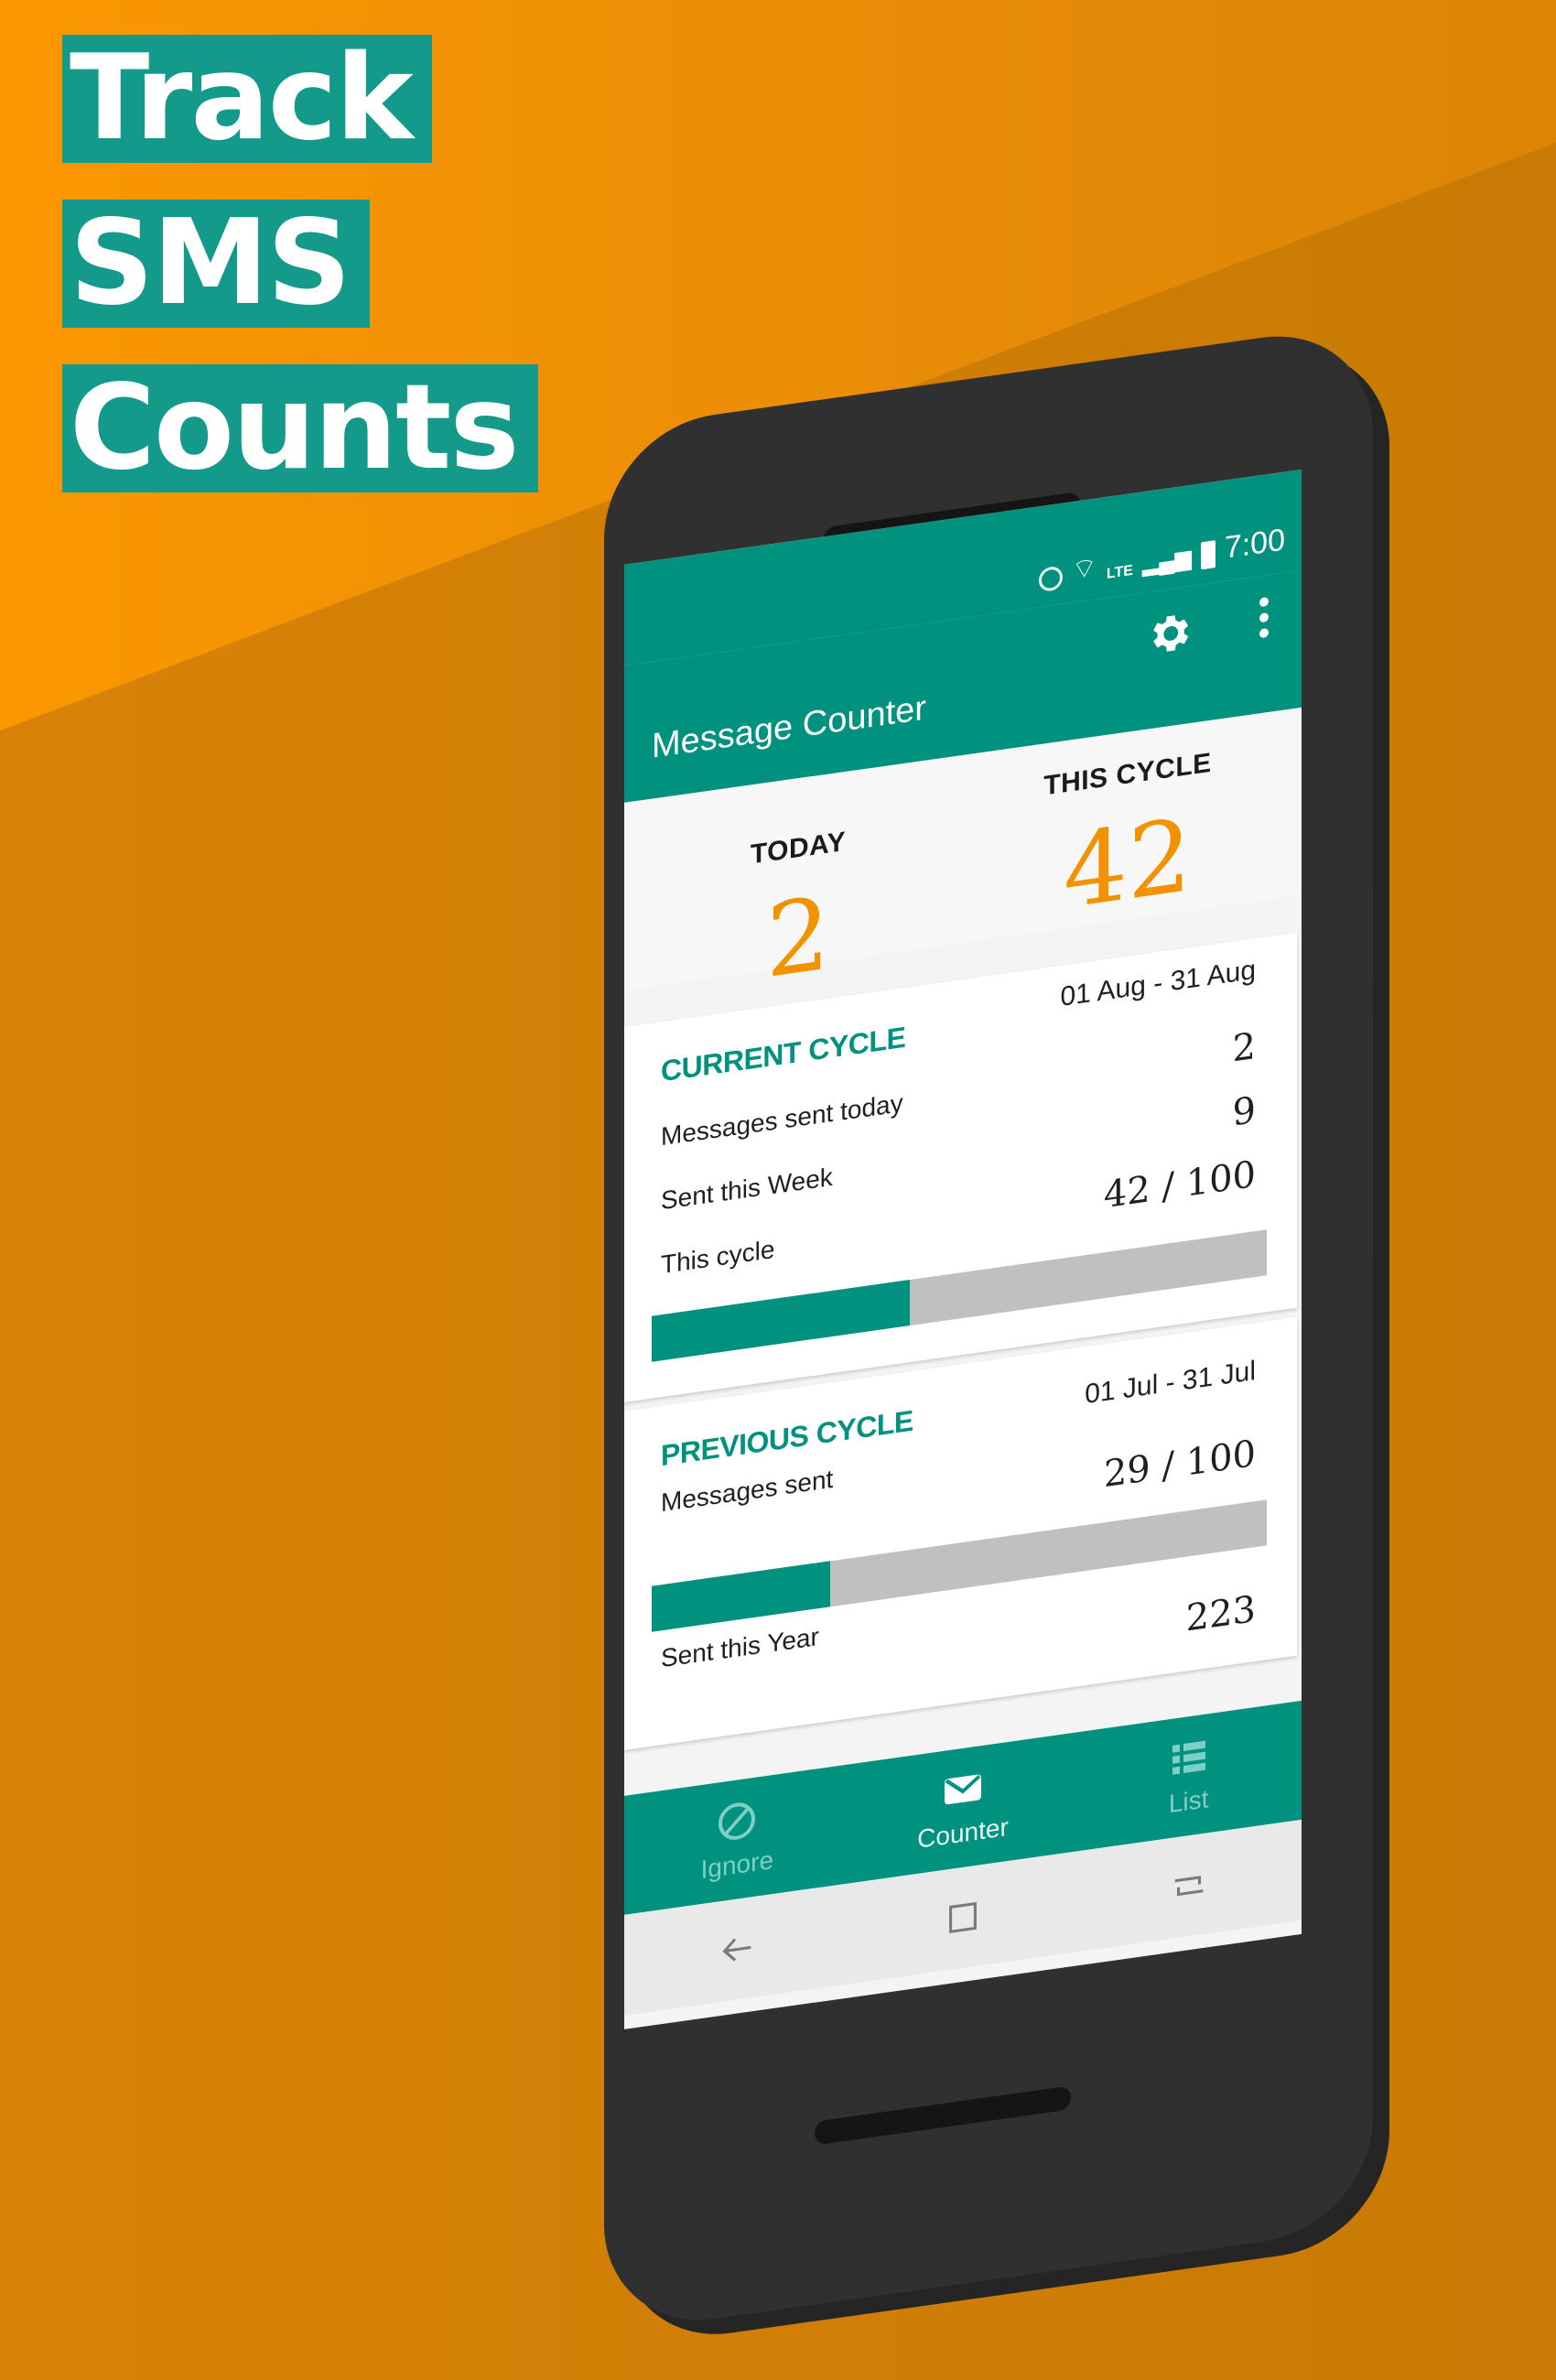  What do you see at coordinates (1050, 579) in the screenshot?
I see `alarm-icon` at bounding box center [1050, 579].